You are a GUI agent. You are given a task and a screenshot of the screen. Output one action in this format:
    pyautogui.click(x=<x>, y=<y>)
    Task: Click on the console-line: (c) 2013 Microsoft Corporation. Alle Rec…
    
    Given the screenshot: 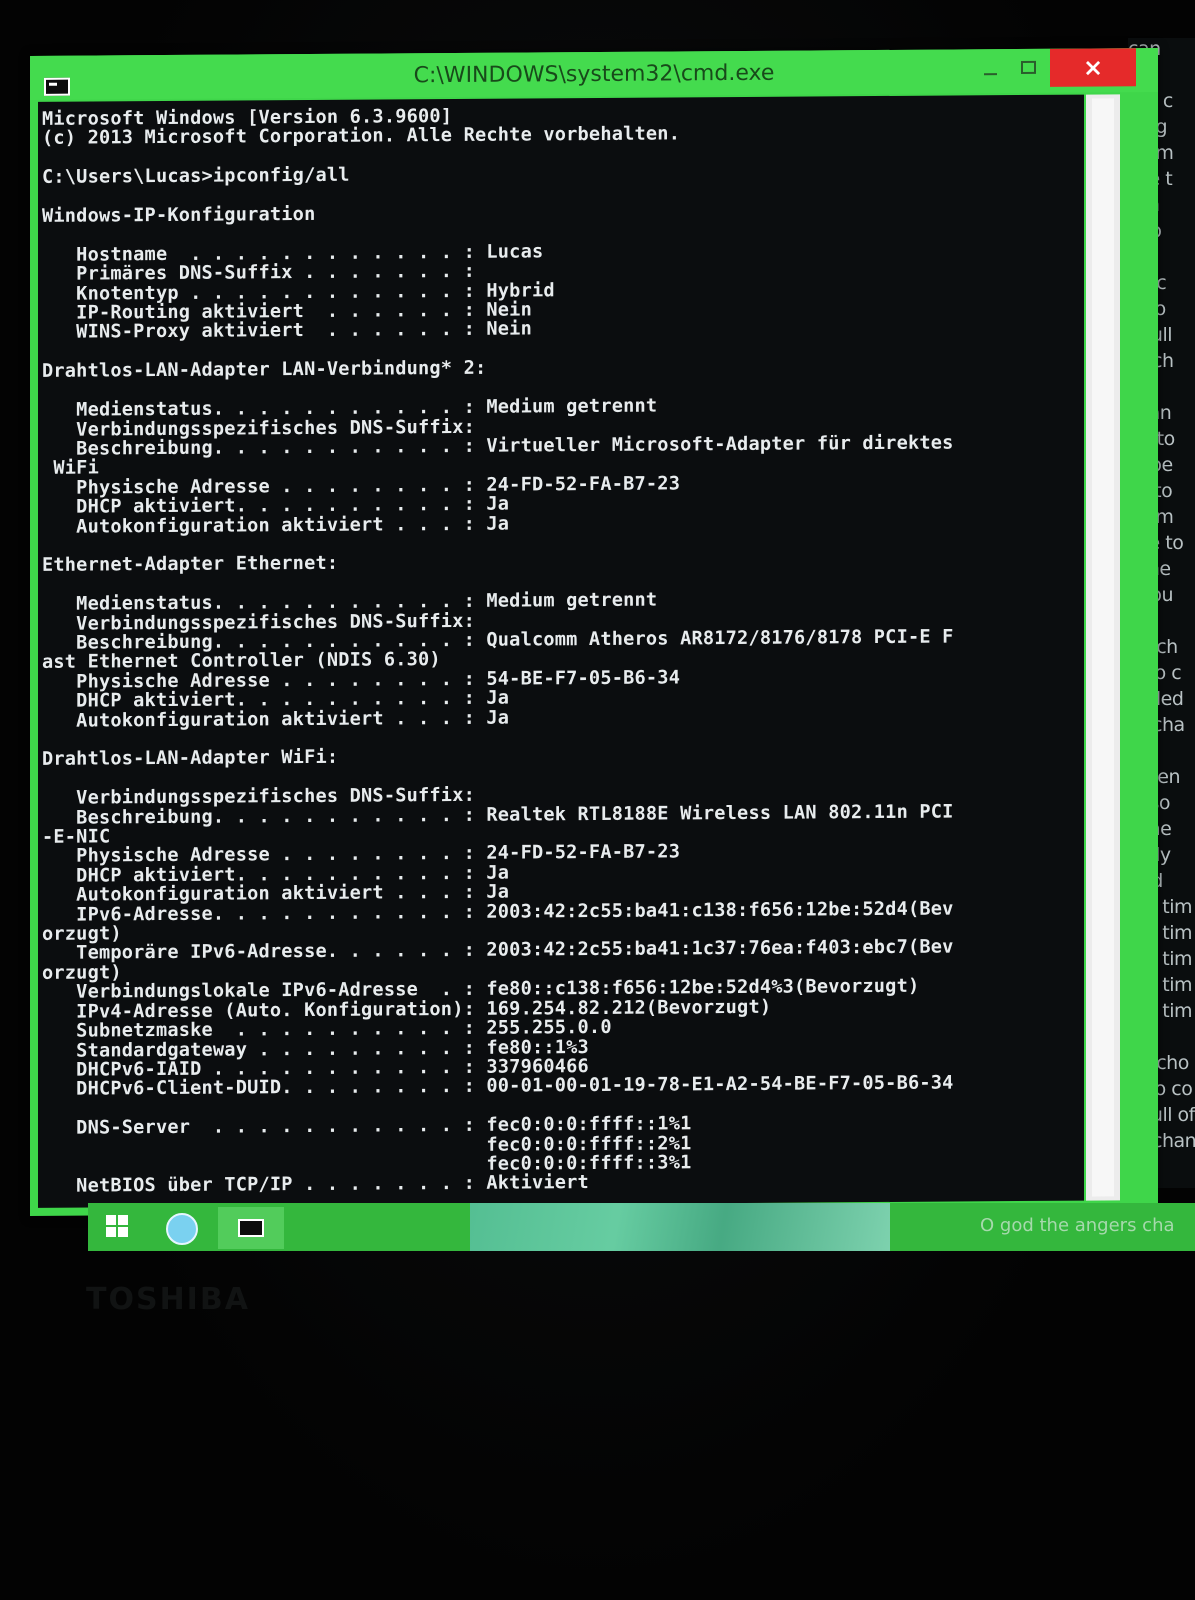 What is the action you would take?
    pyautogui.click(x=361, y=136)
    